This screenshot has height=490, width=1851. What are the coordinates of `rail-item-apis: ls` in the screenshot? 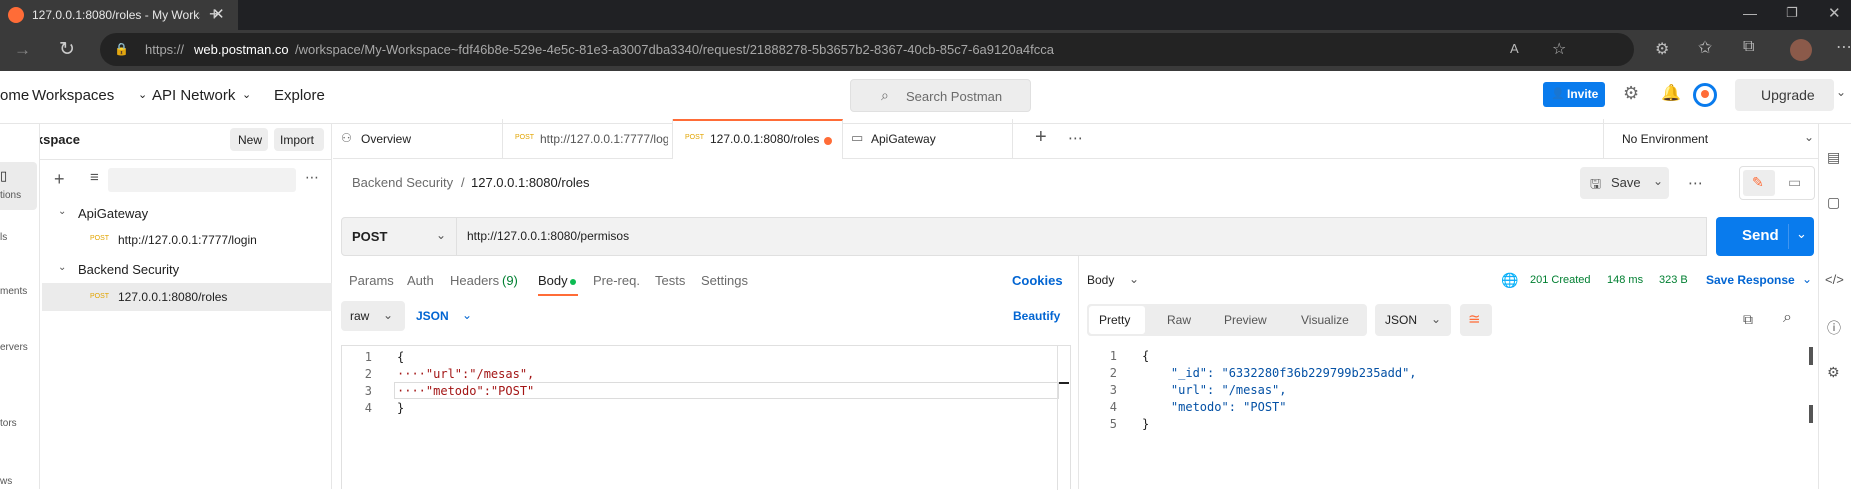 It's located at (3, 237).